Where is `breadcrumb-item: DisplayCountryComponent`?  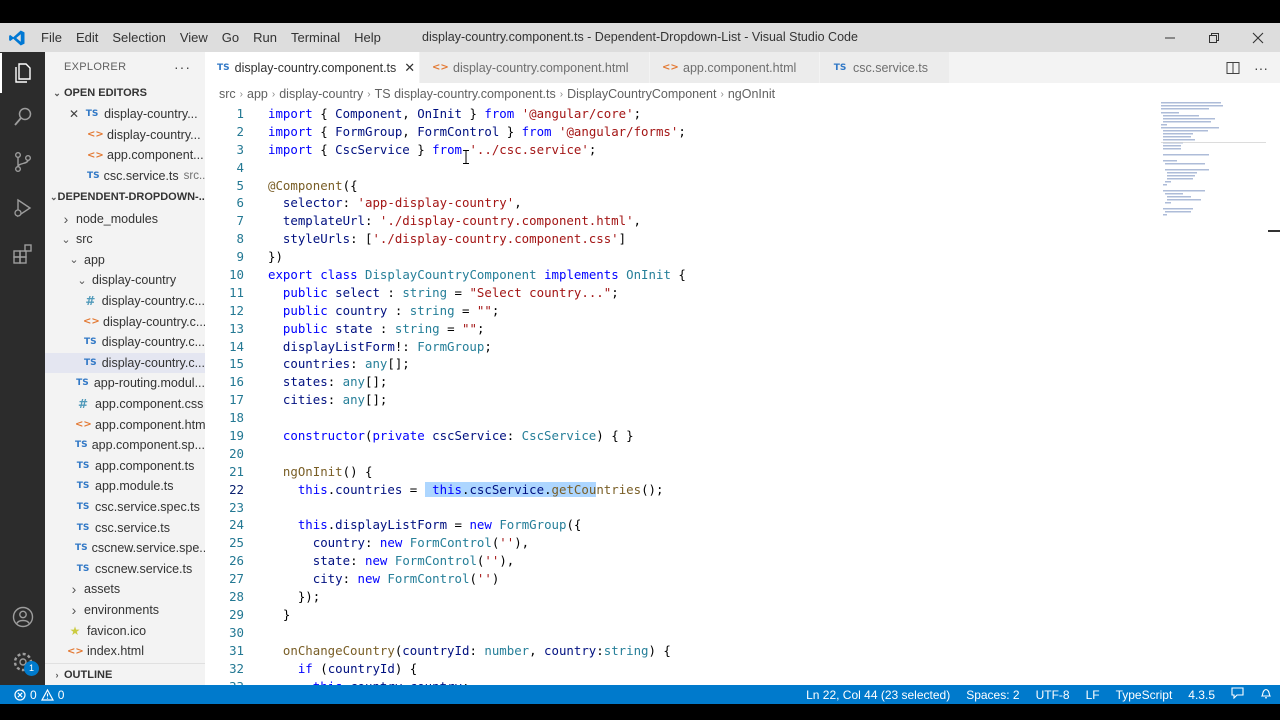 breadcrumb-item: DisplayCountryComponent is located at coordinates (641, 94).